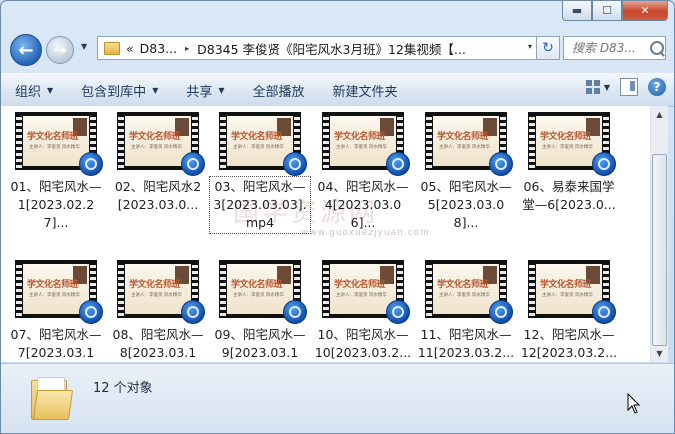 This screenshot has width=675, height=434. Describe the element at coordinates (84, 46) in the screenshot. I see `recent-pages-dropdown: ▼` at that location.